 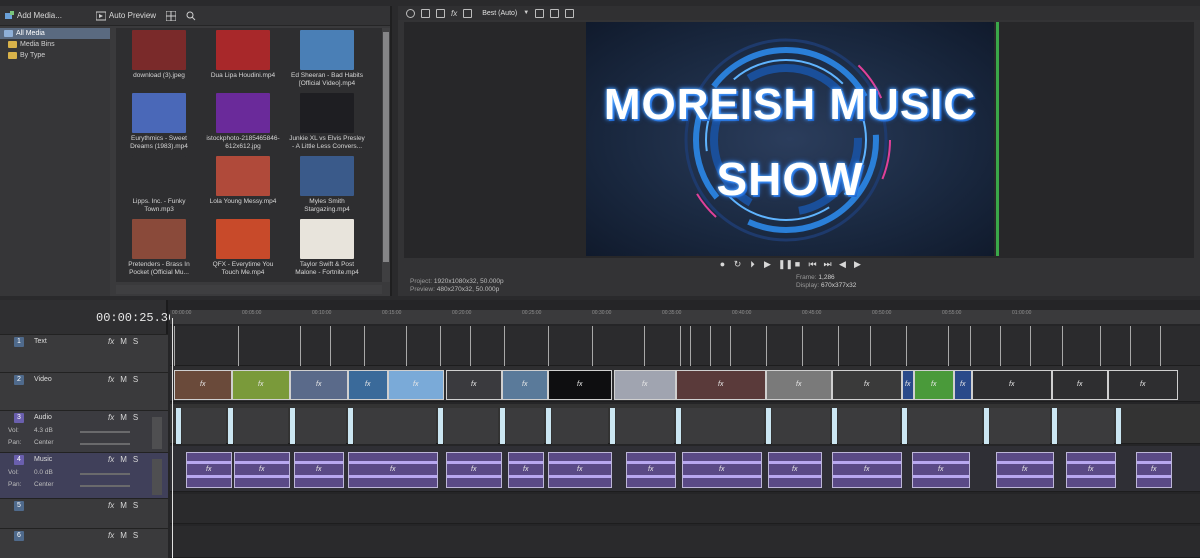 What do you see at coordinates (84, 391) in the screenshot?
I see `track-header-2: 2 Video fx M S` at bounding box center [84, 391].